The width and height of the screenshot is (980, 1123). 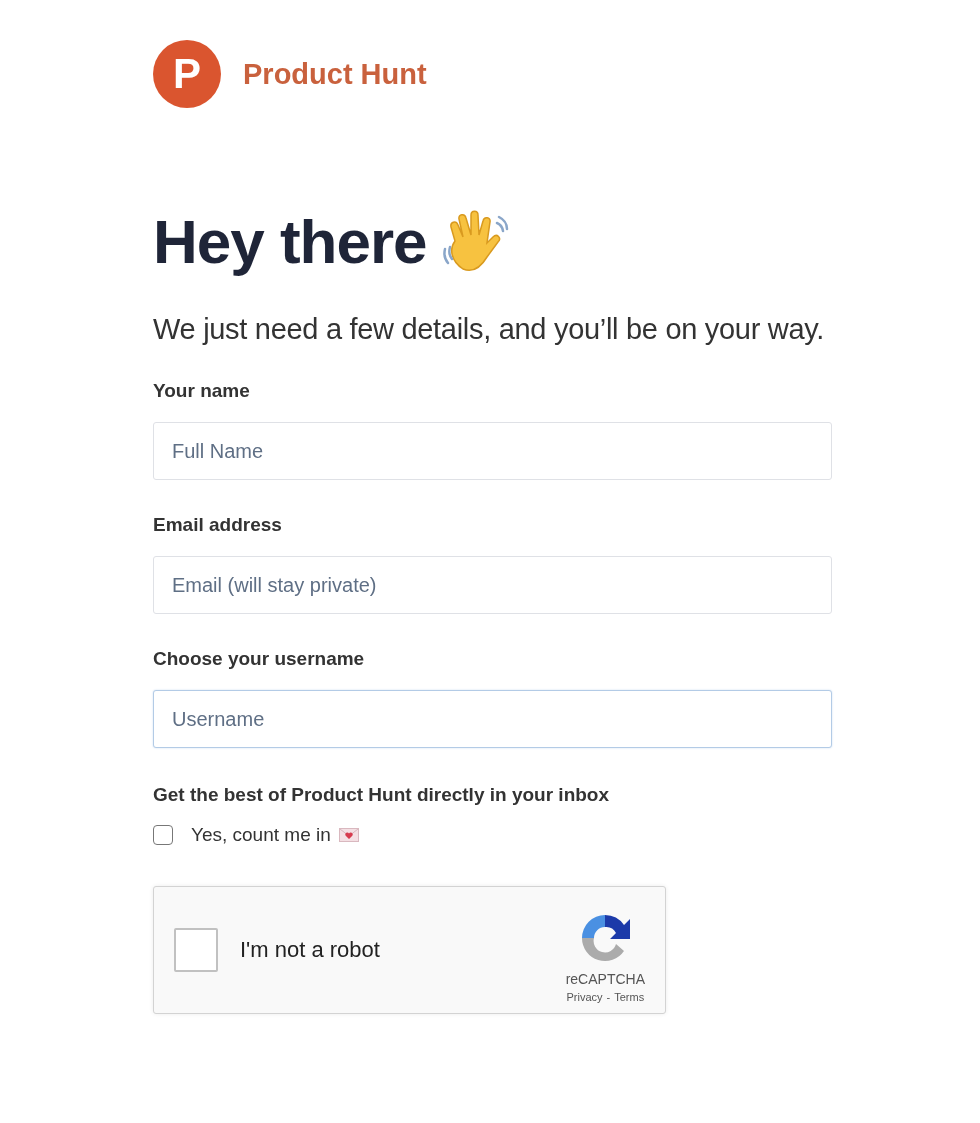 What do you see at coordinates (202, 391) in the screenshot?
I see `field-label: Your name` at bounding box center [202, 391].